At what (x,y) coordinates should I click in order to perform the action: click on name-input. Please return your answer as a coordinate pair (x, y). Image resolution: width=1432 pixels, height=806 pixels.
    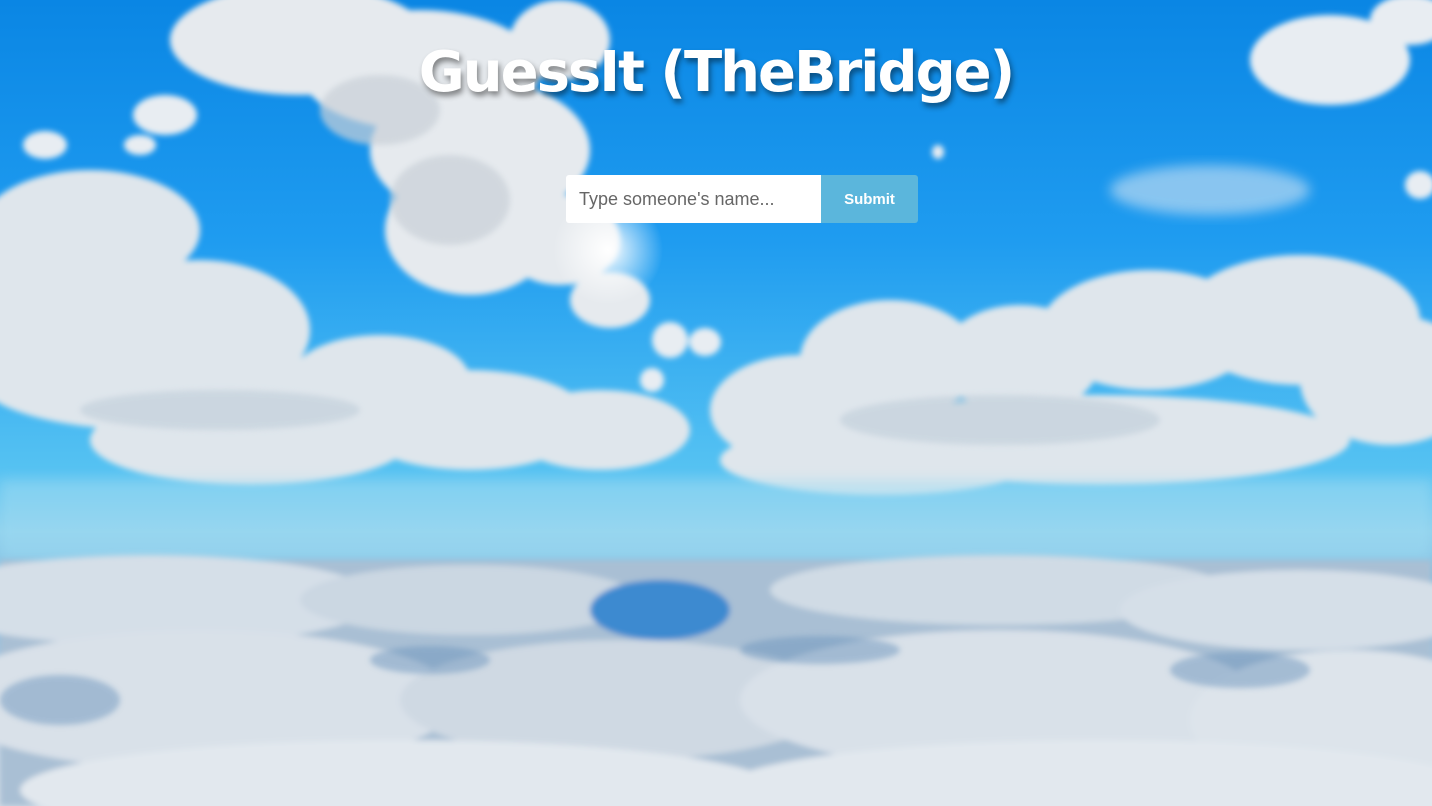
    Looking at the image, I should click on (693, 199).